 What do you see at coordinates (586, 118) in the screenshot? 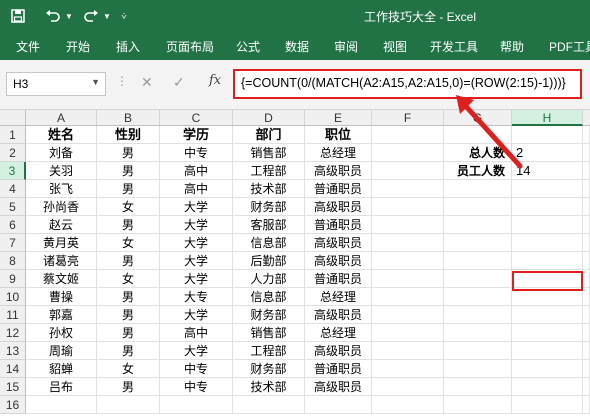
I see `column-header-i` at bounding box center [586, 118].